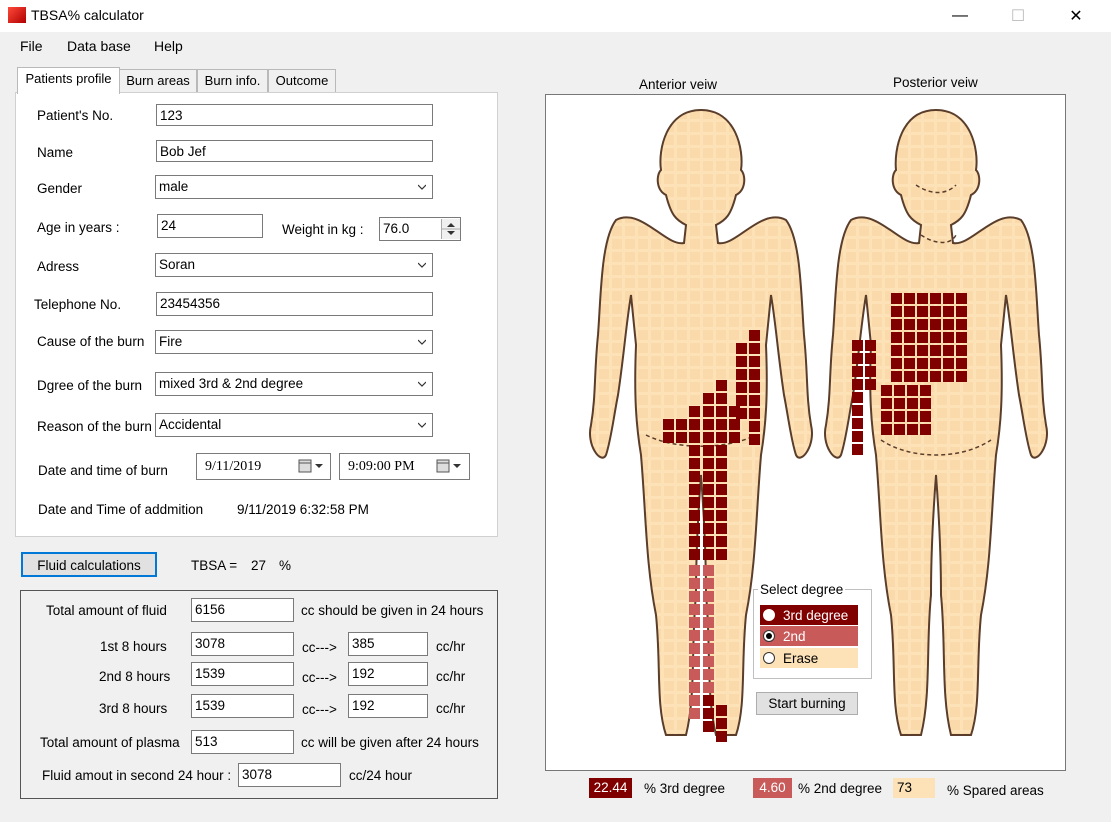  I want to click on fluid-period-label: 1st 8 hours, so click(133, 646).